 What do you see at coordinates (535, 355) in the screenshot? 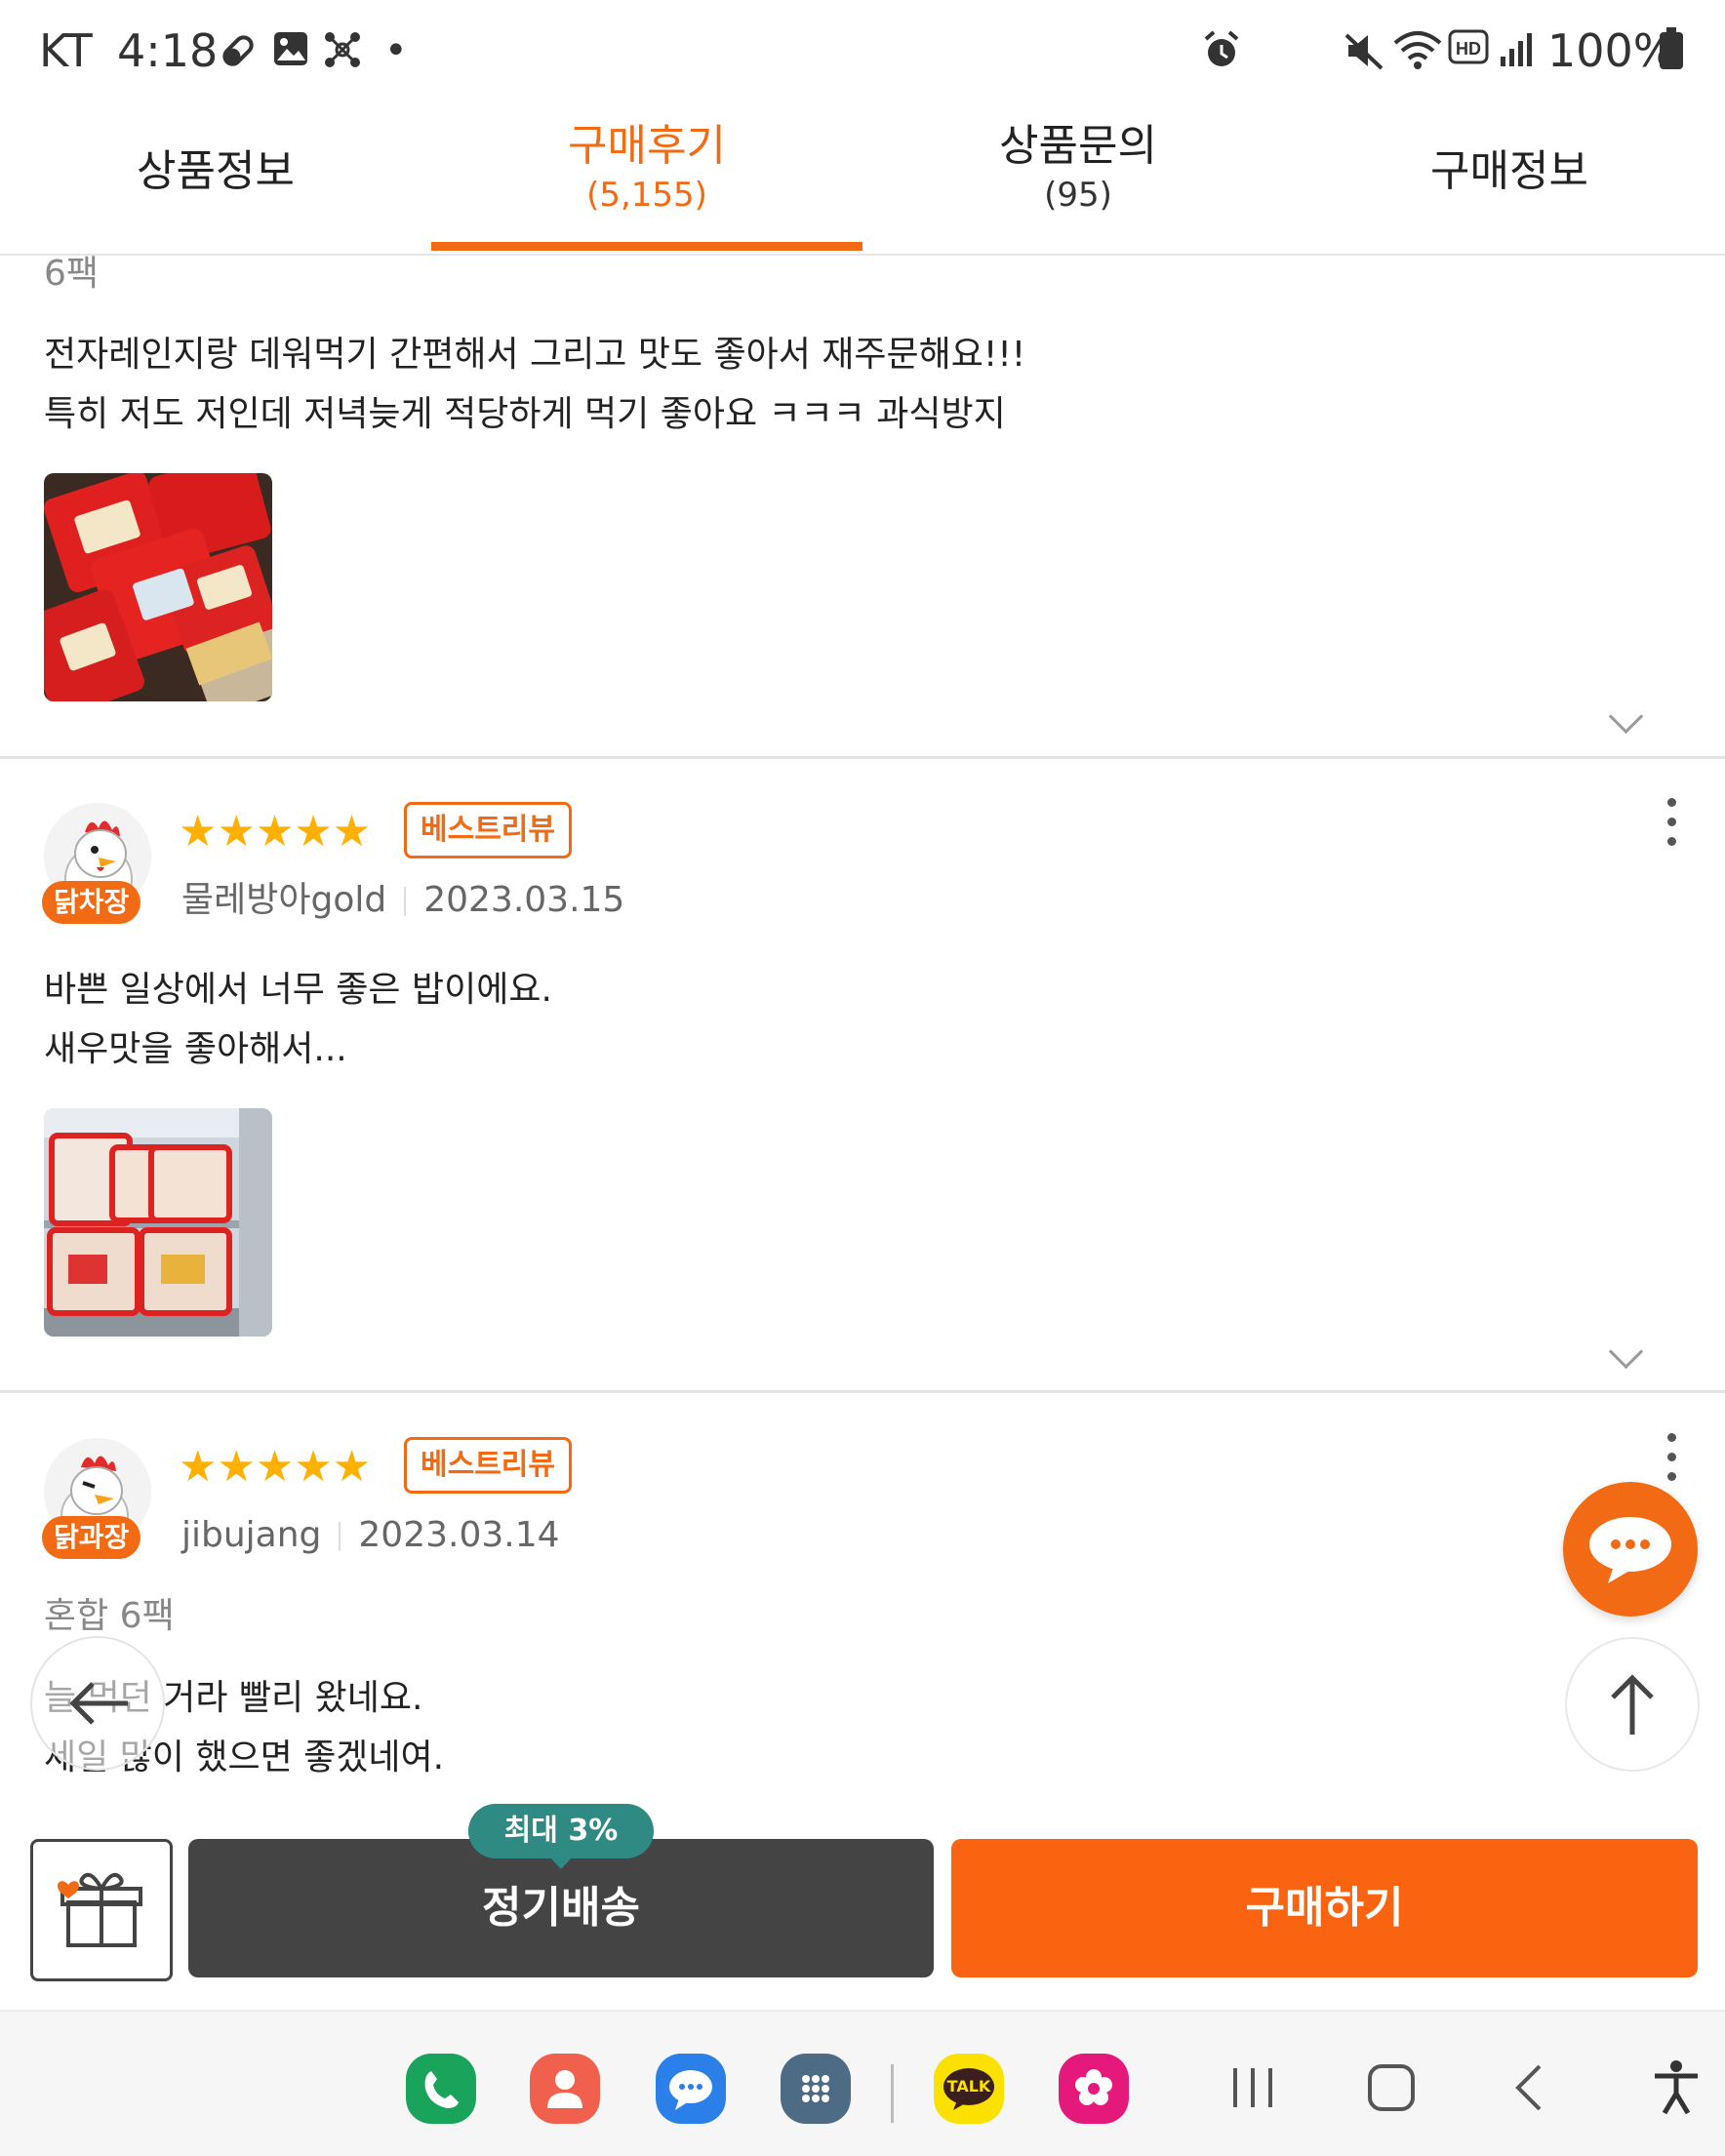
I see `review-text-line: 전자레인지랑 데워먹기 간편해서 그리고 맛도 좋아서 재주문해요!!!` at bounding box center [535, 355].